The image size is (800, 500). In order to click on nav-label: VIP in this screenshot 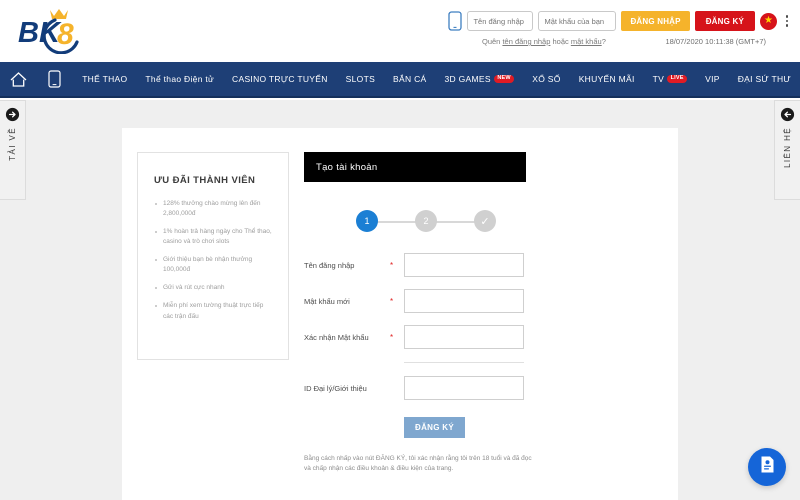, I will do `click(712, 79)`.